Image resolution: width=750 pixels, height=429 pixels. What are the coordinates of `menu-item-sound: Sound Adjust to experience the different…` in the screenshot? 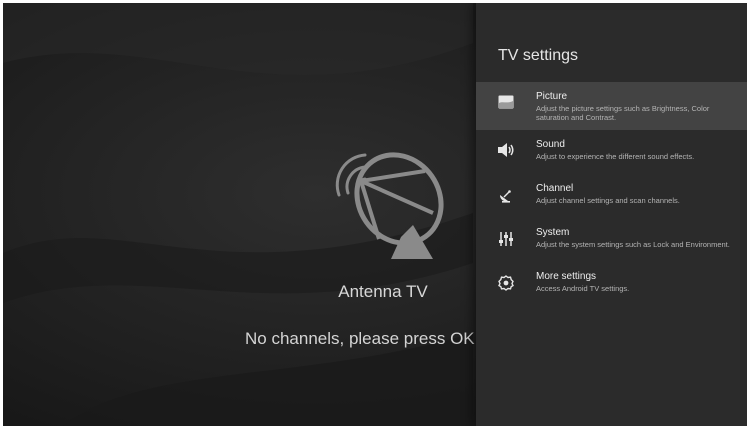 It's located at (611, 152).